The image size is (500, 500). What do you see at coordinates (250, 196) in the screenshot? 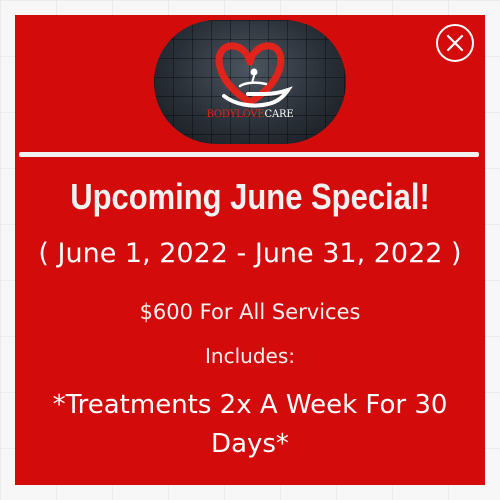
I see `promo-title: Upcoming June Special!` at bounding box center [250, 196].